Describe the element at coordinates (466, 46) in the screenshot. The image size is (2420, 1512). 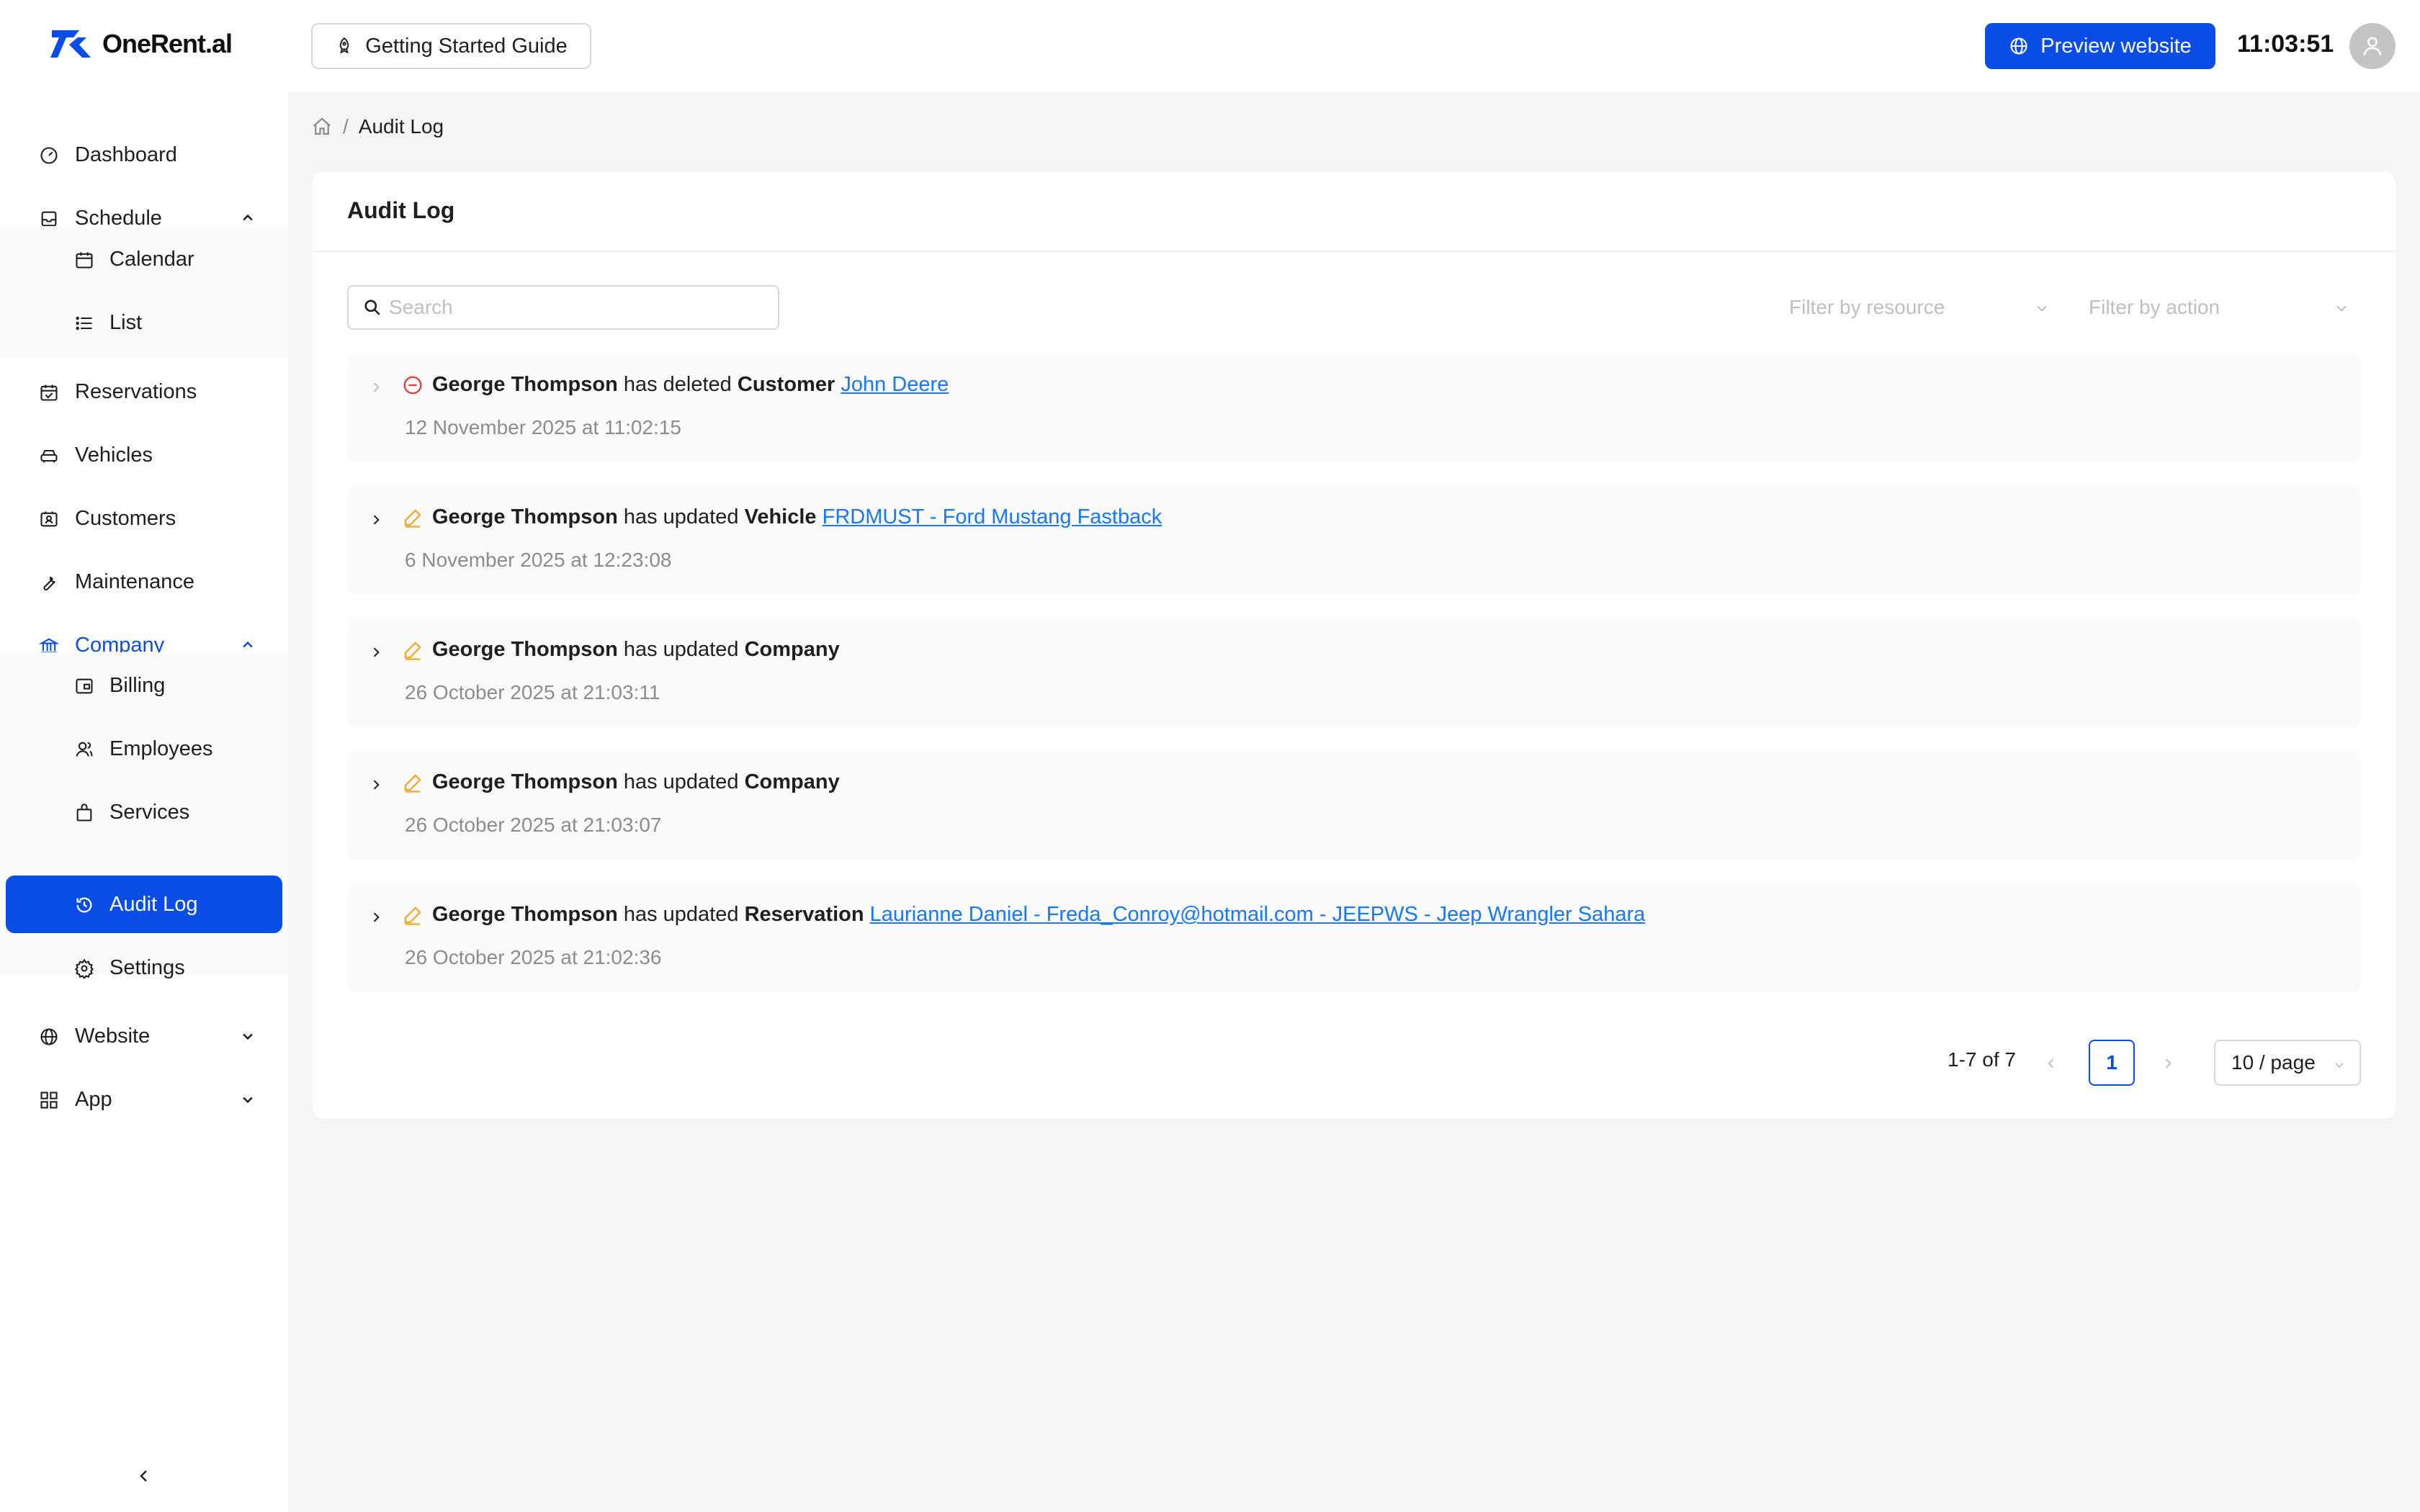
I see `guide-label: Getting Started Guide` at that location.